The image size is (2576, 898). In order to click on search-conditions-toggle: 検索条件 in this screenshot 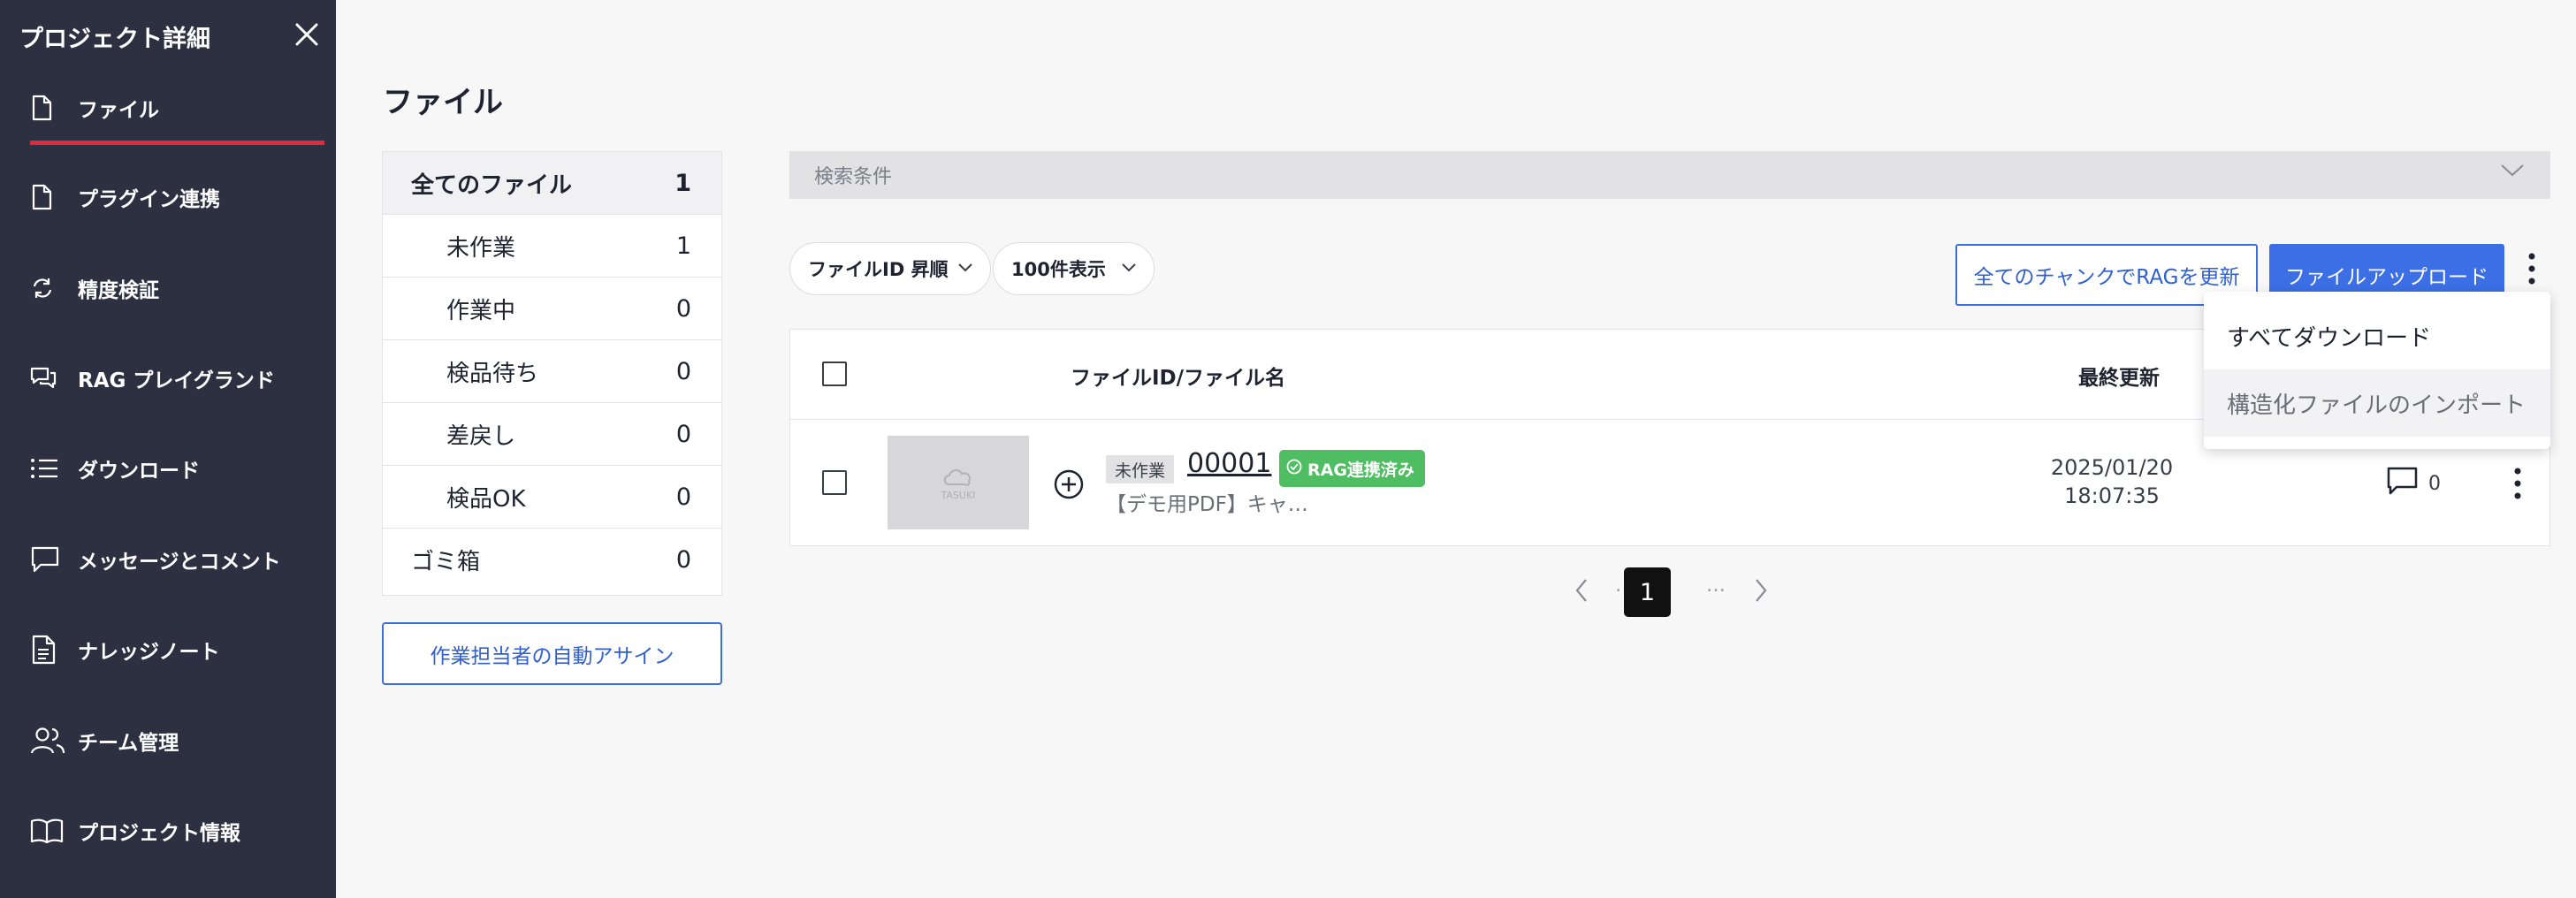, I will do `click(1669, 175)`.